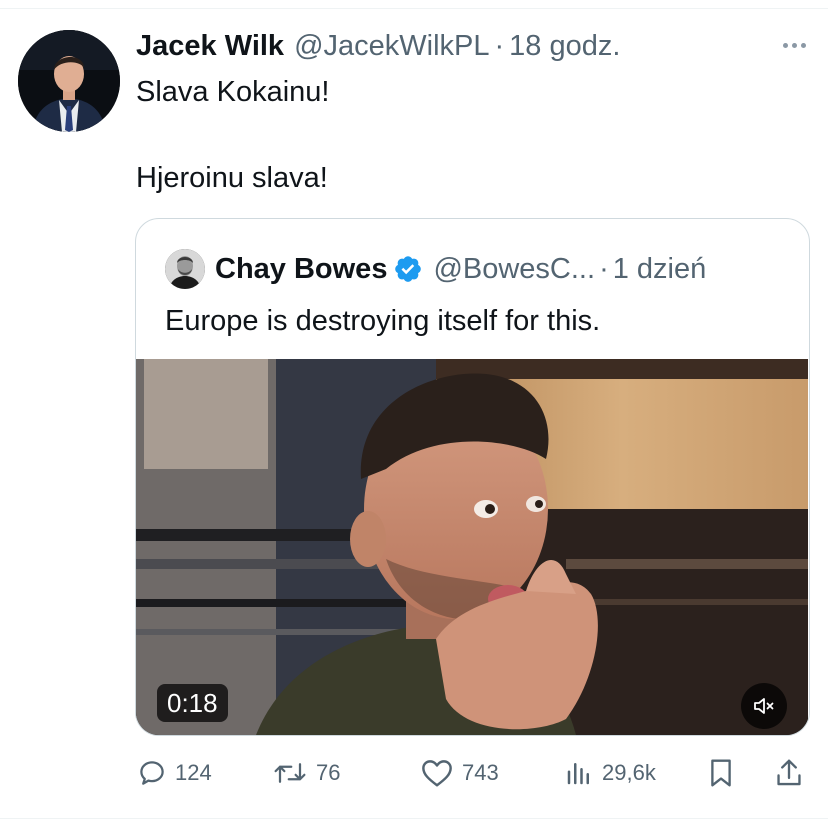 The image size is (828, 840). Describe the element at coordinates (69, 81) in the screenshot. I see `author-avatar` at that location.